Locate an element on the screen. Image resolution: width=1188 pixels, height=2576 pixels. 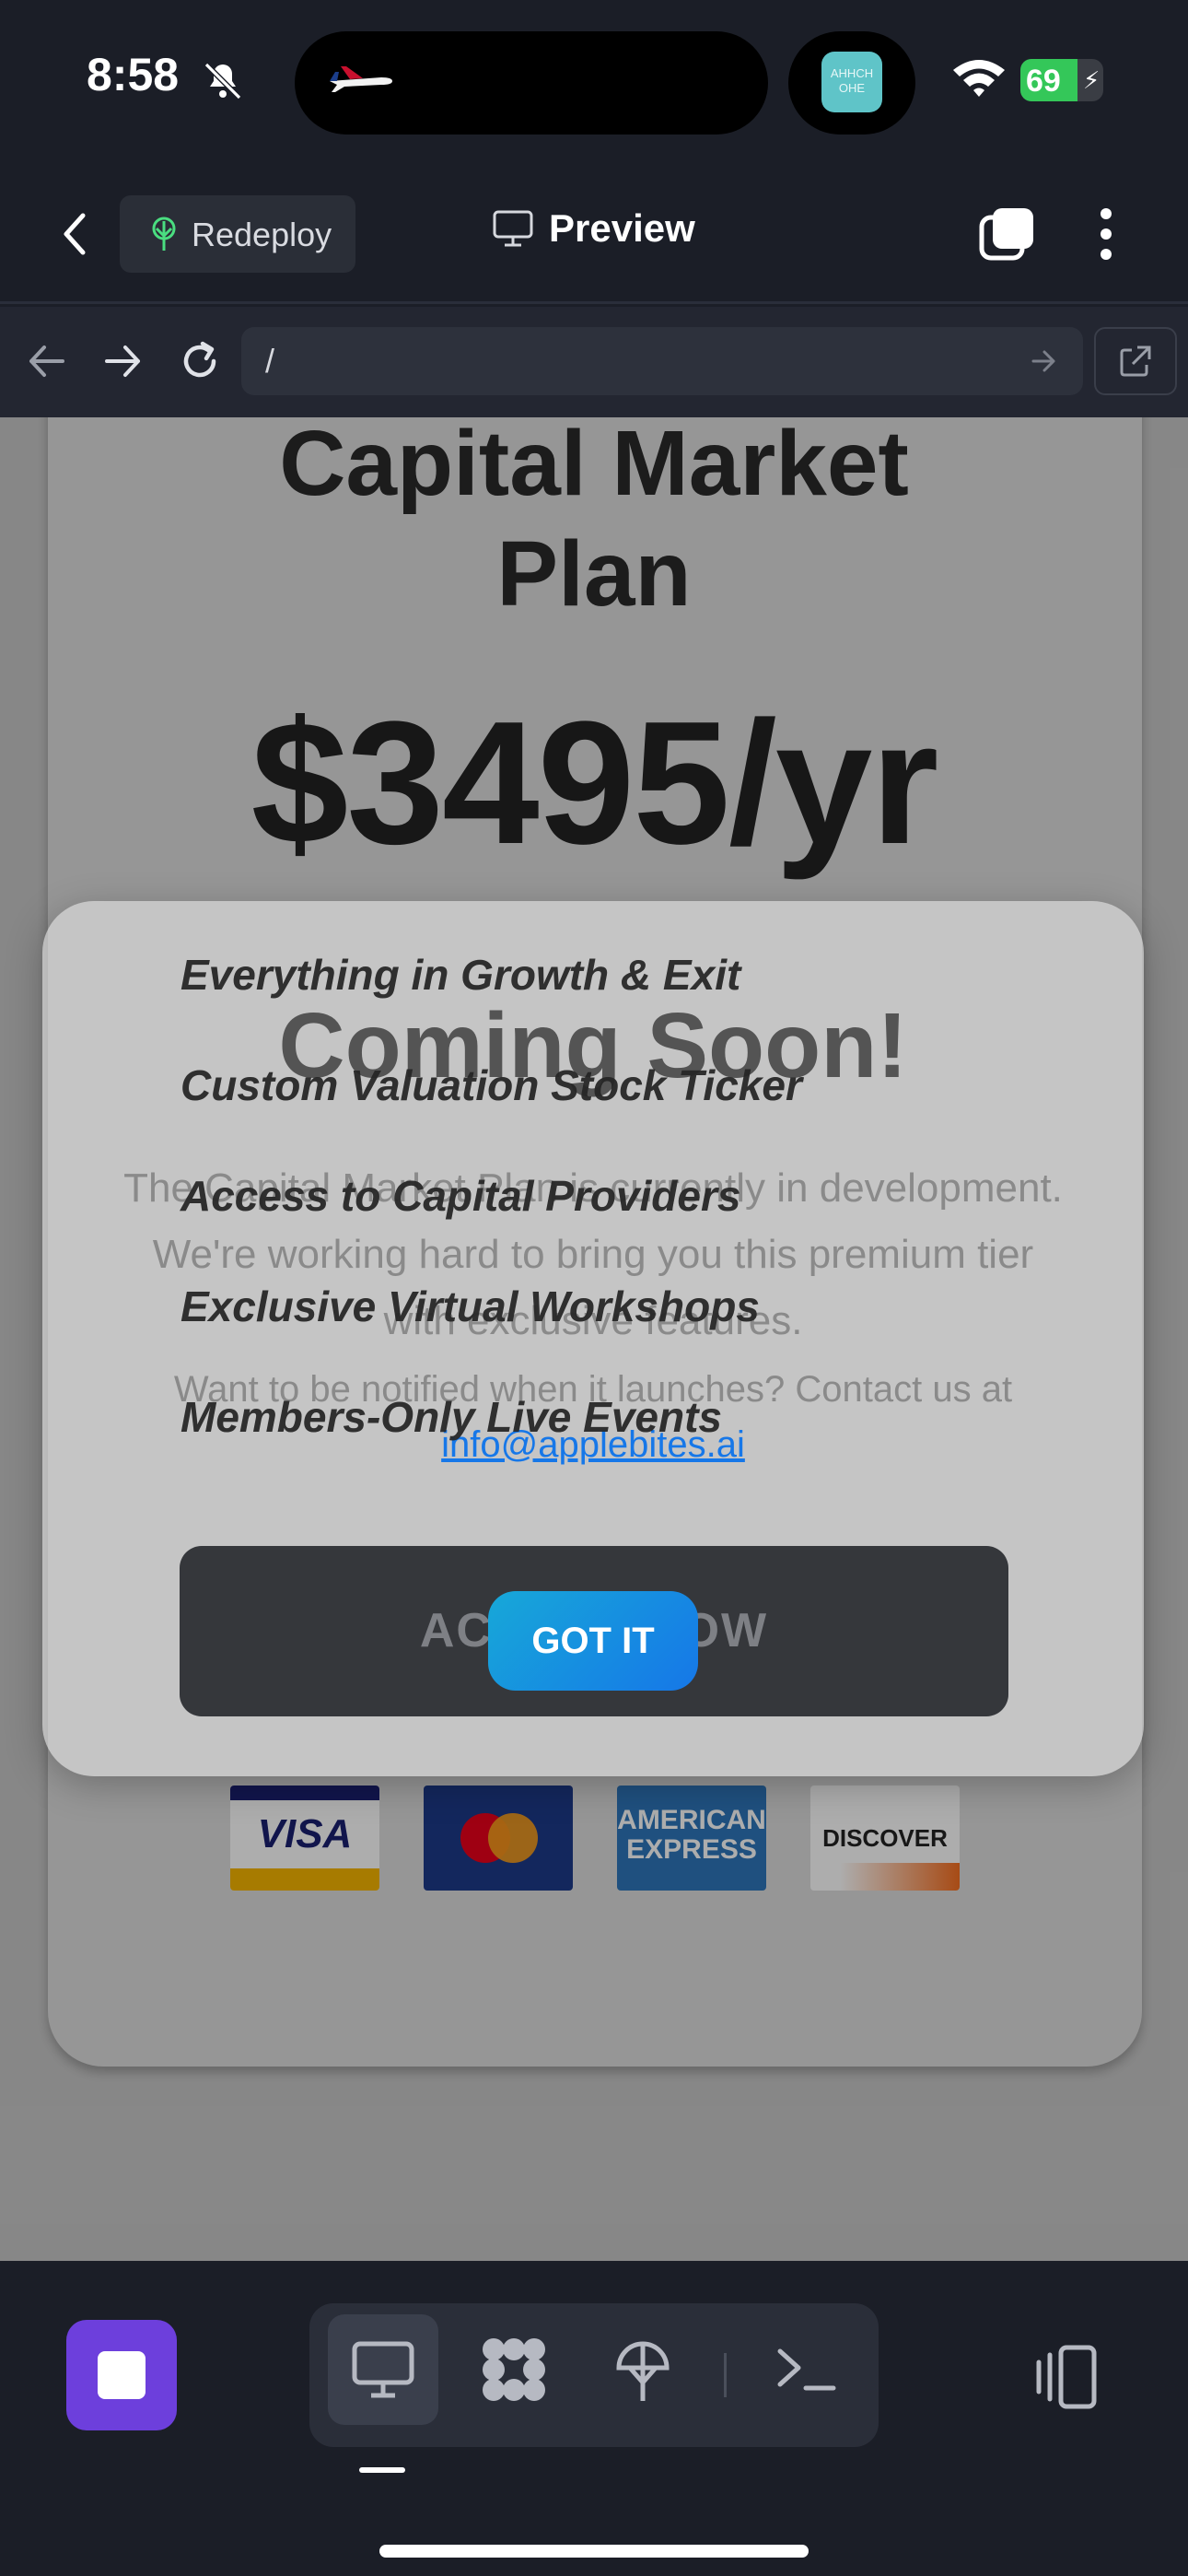
list-item: Custom Valuation Stock Ticker is located at coordinates (491, 1085).